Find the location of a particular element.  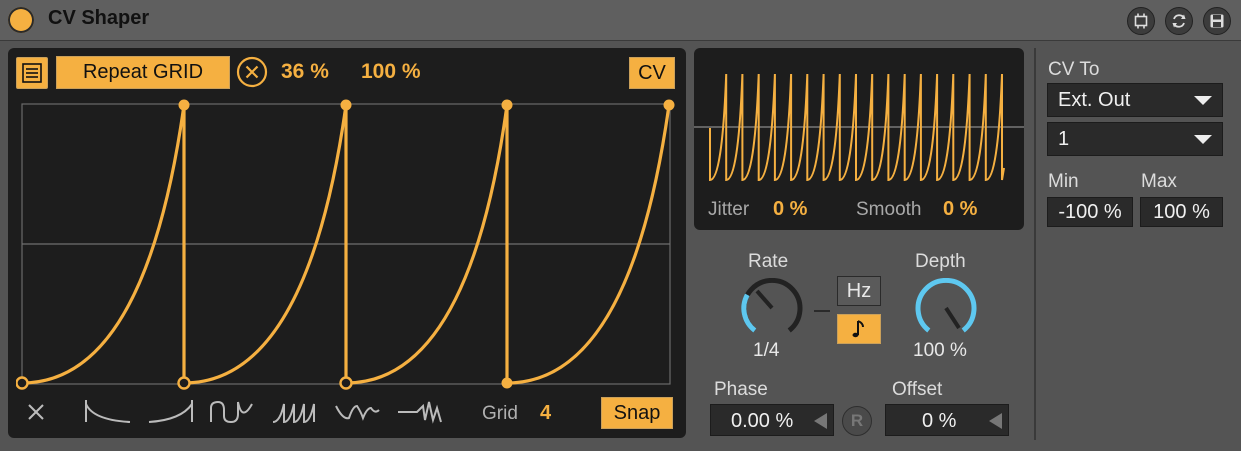

phase-arrow-icon is located at coordinates (820, 421).